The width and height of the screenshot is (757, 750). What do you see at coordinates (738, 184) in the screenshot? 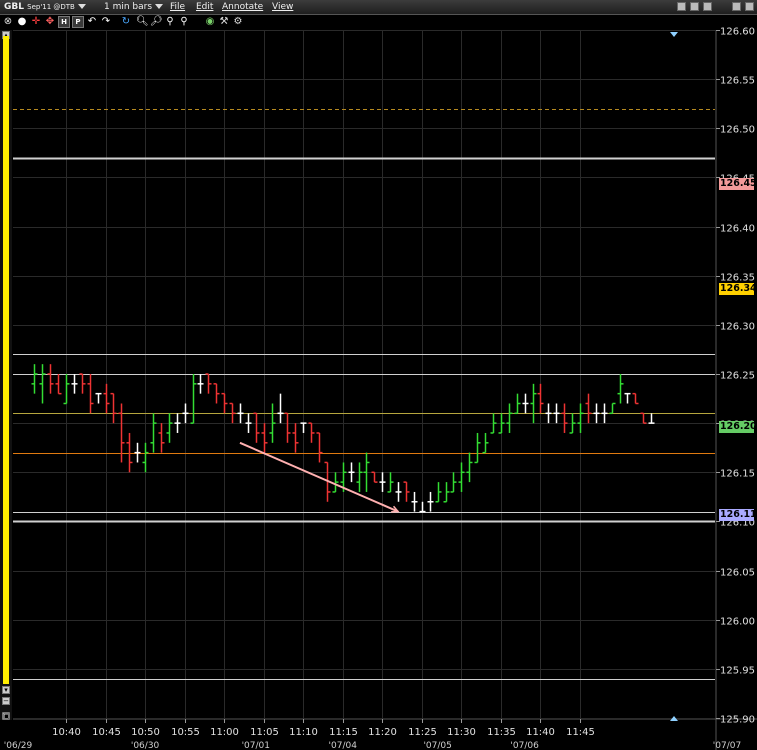
I see `ask-price-label: 126.45` at bounding box center [738, 184].